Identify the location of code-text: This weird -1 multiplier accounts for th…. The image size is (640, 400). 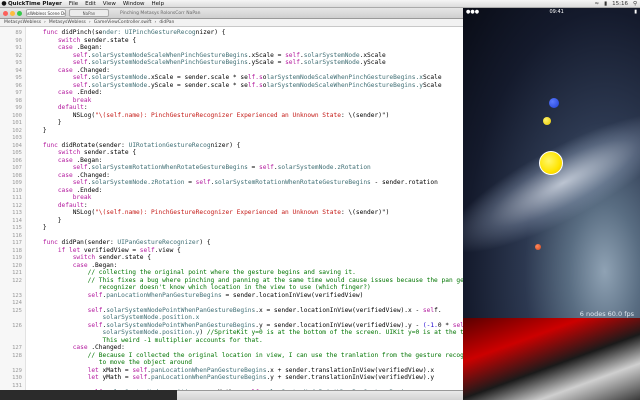
(175, 340).